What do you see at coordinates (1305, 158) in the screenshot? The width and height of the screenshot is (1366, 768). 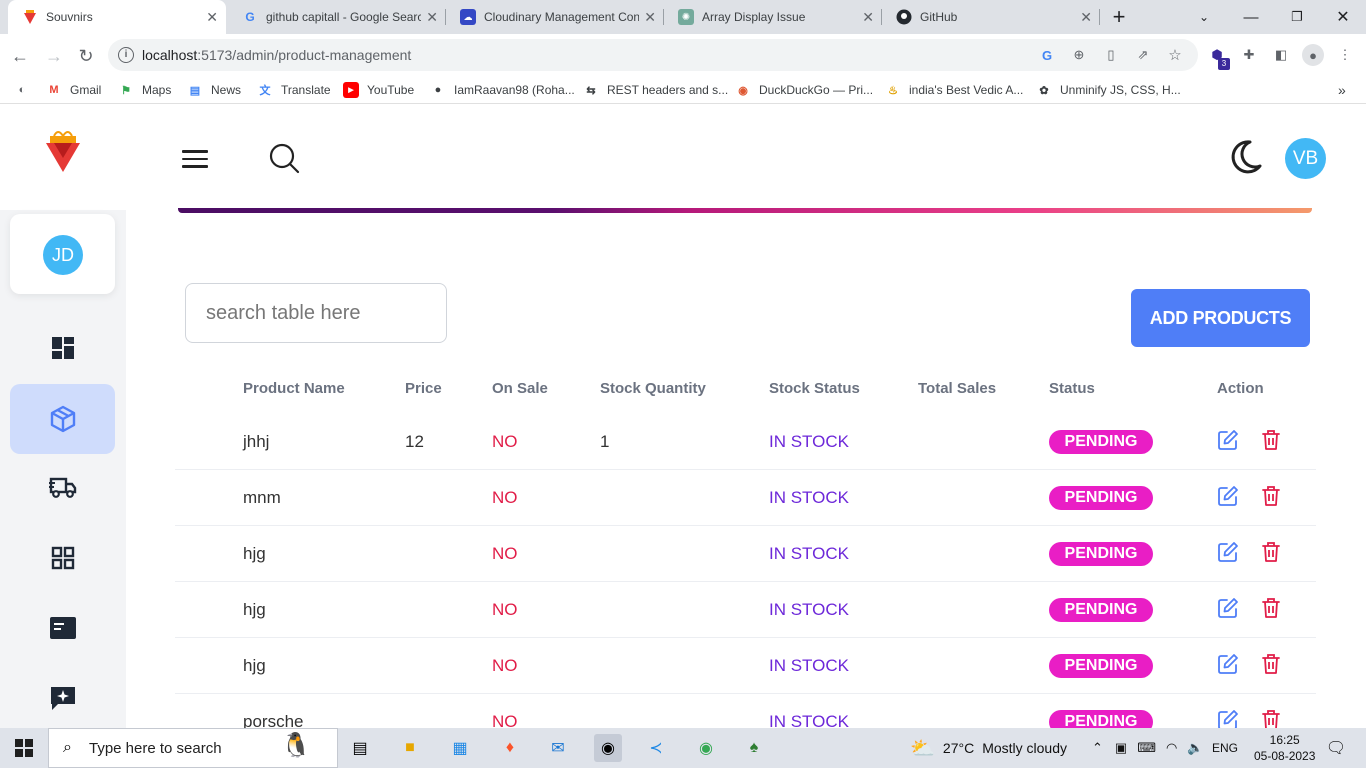 I see `user-avatar: VB` at bounding box center [1305, 158].